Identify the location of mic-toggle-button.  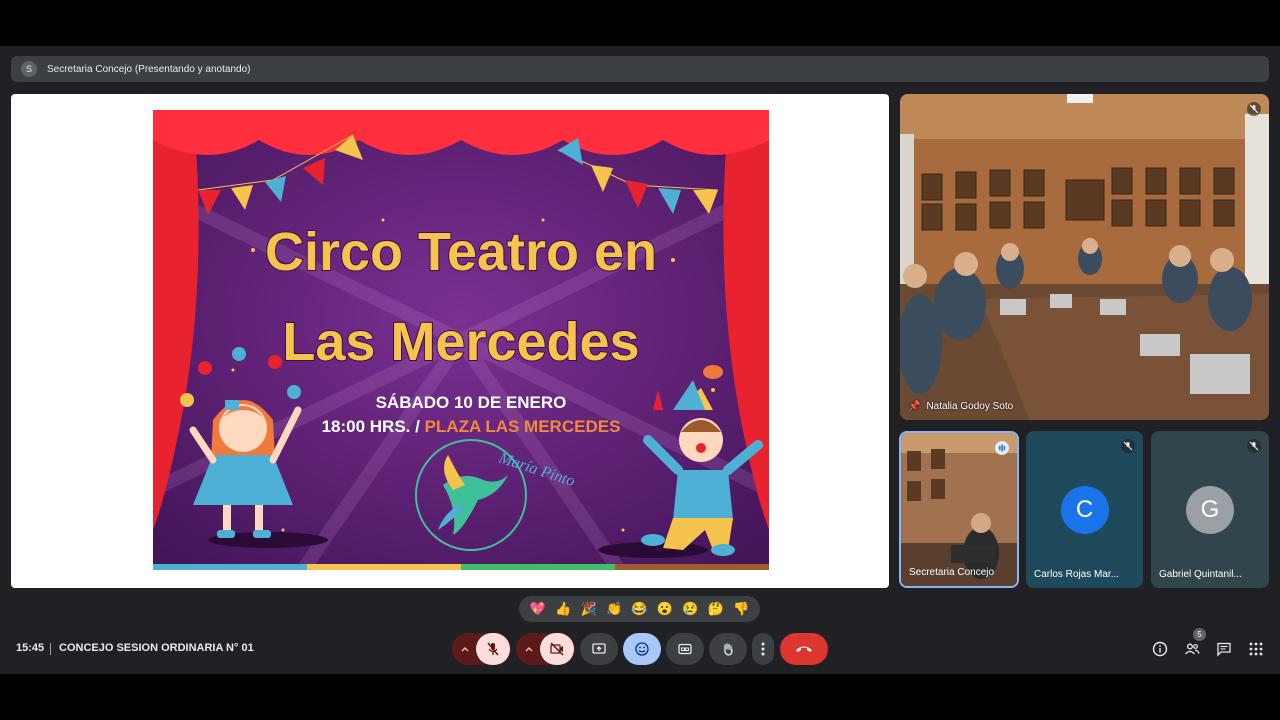
(492, 649).